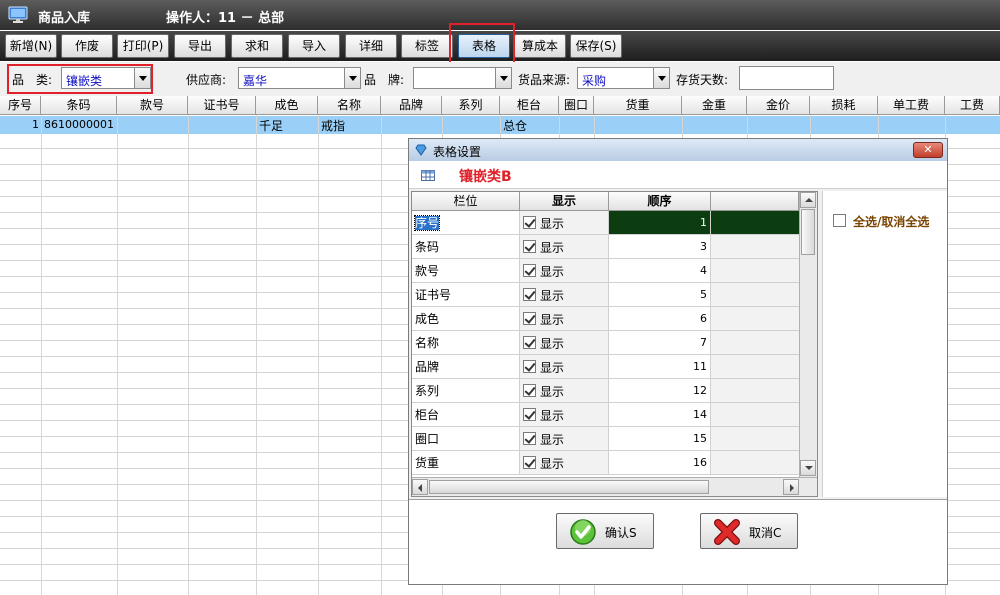  Describe the element at coordinates (20, 105) in the screenshot. I see `column-header: 序号` at that location.